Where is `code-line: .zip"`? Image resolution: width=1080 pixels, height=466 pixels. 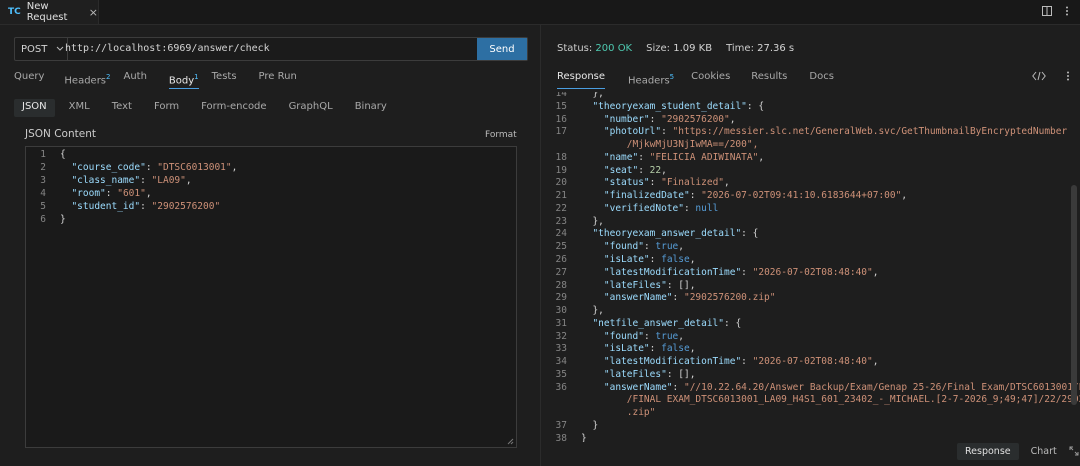
code-line: .zip" is located at coordinates (618, 413).